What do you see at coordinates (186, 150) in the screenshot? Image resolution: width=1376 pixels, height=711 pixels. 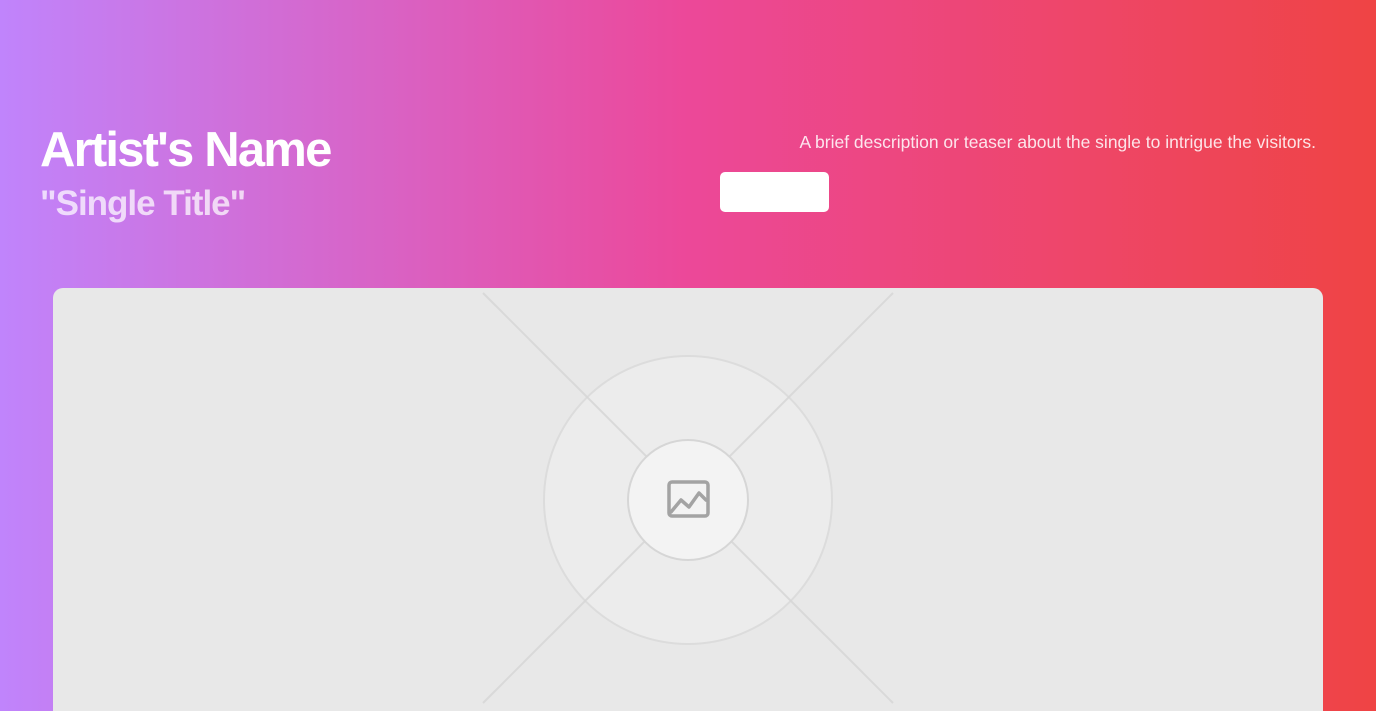 I see `artist-name: Artist's Name` at bounding box center [186, 150].